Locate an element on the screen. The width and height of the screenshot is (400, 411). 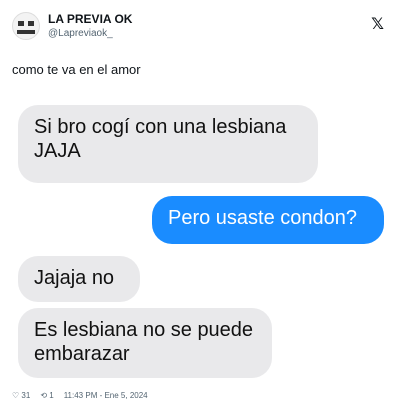
message-bubble-sent: Pero usaste condon? is located at coordinates (268, 220).